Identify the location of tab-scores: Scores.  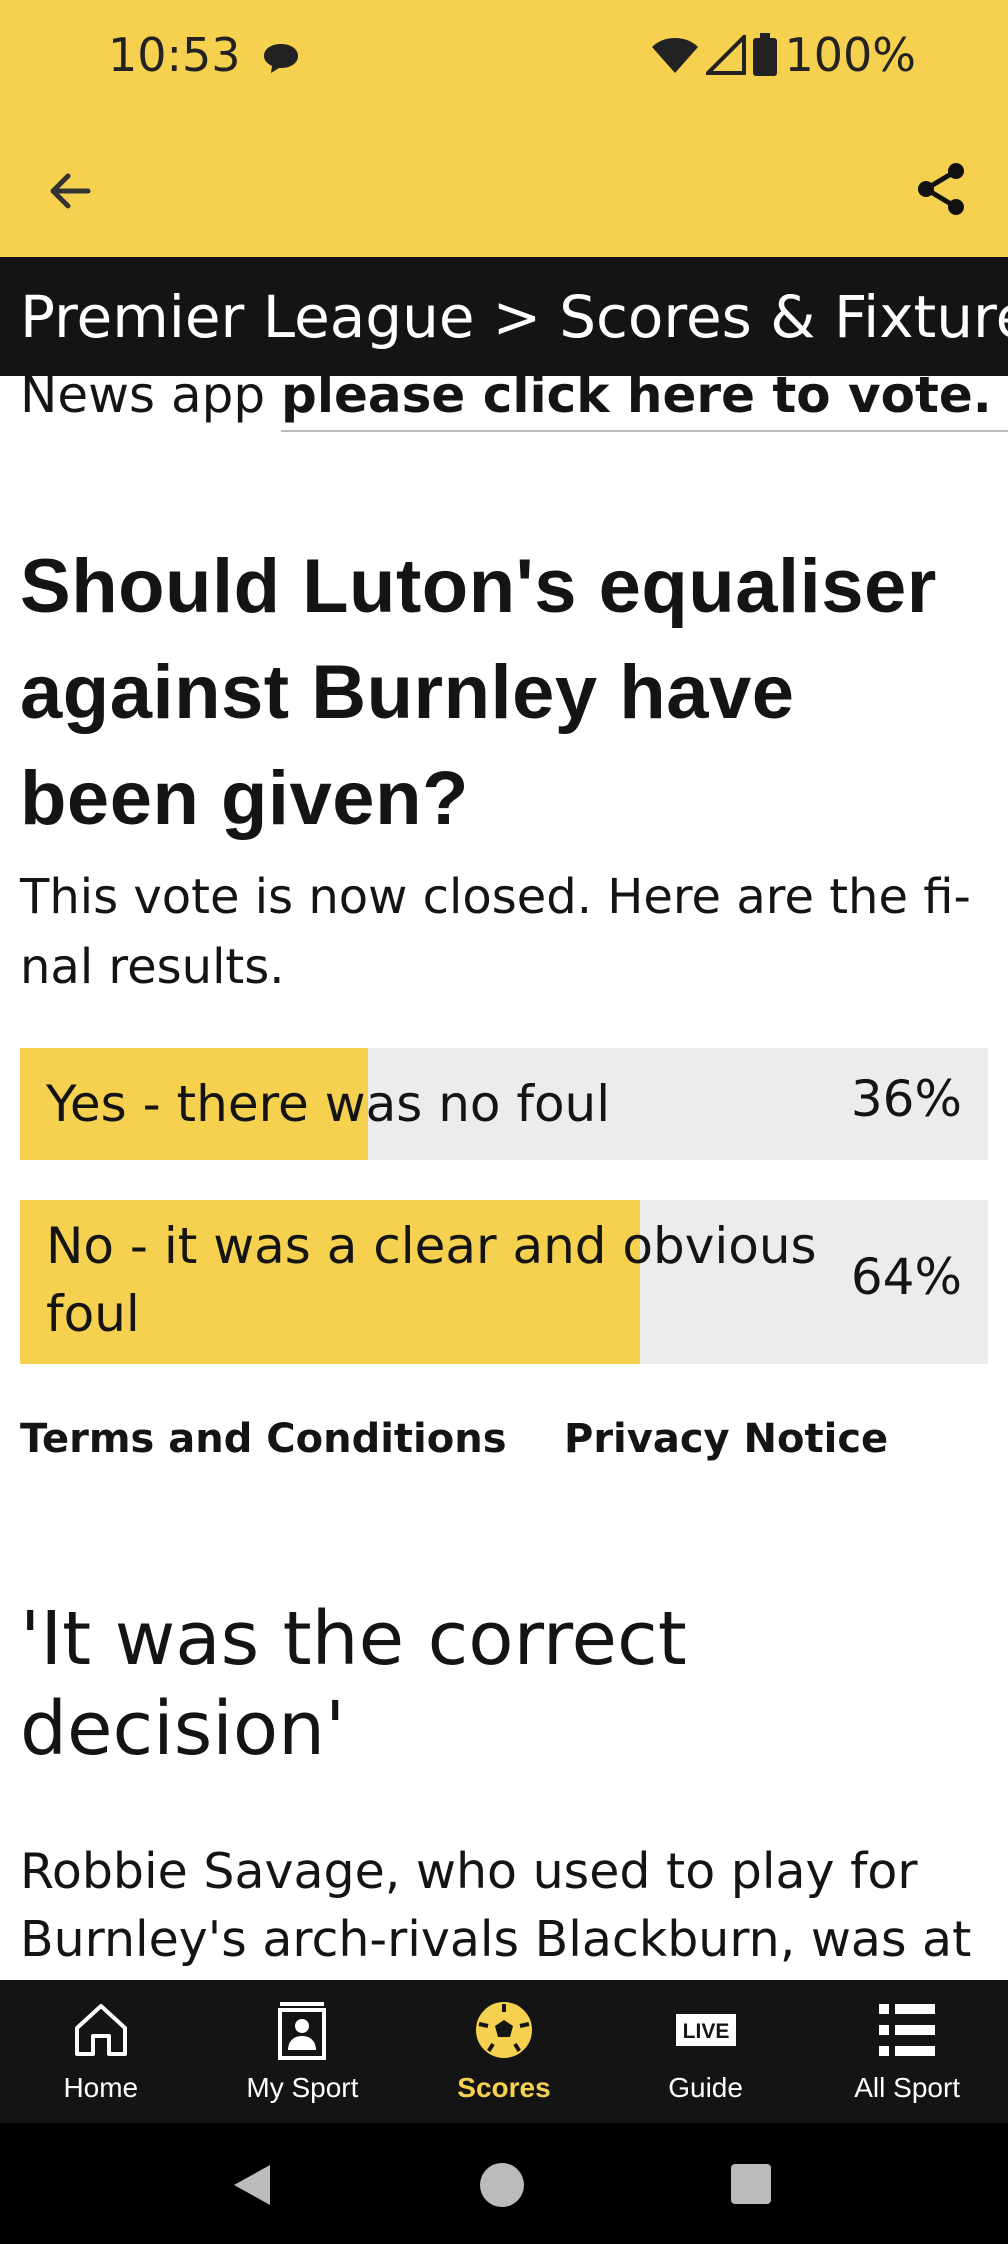
(504, 2051).